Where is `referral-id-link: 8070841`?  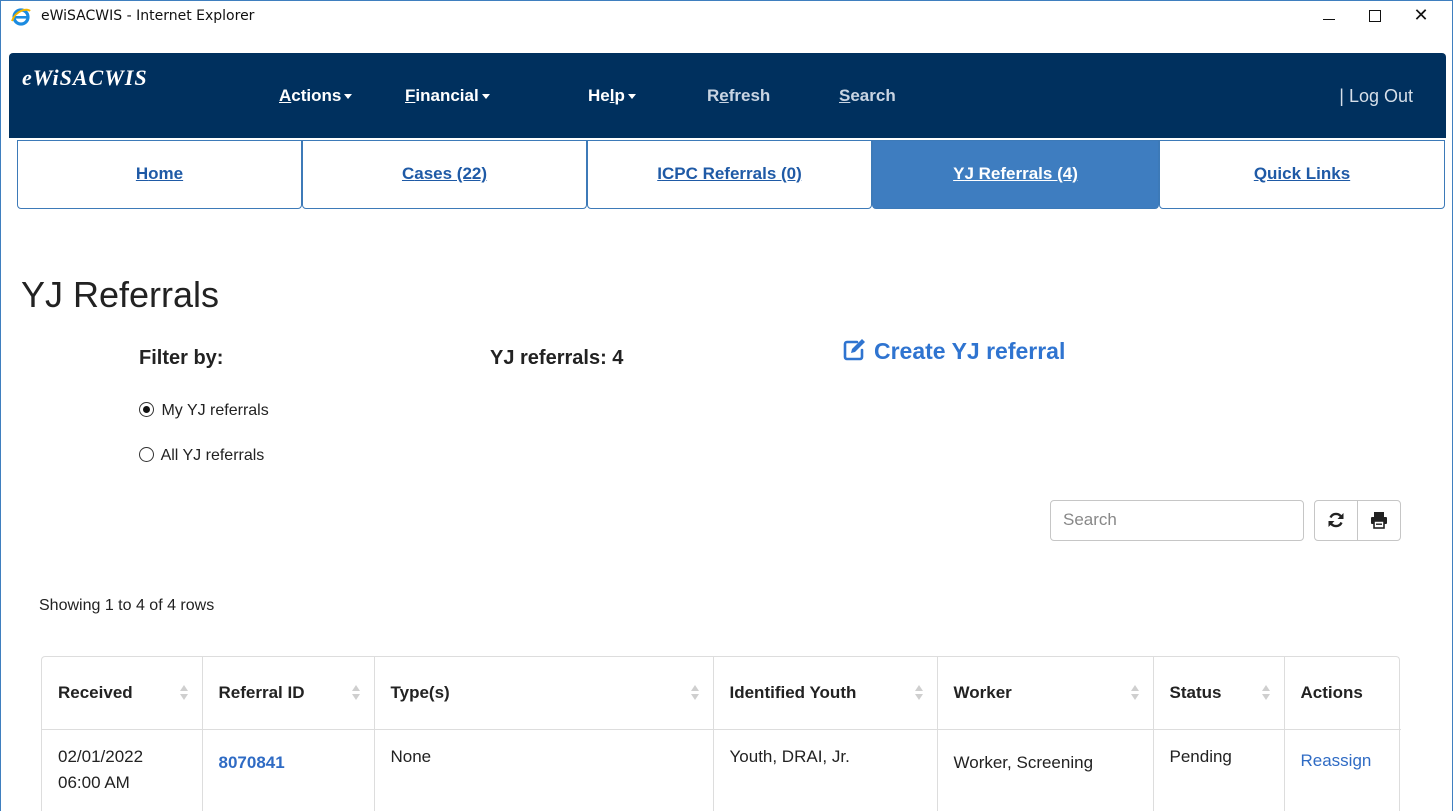 referral-id-link: 8070841 is located at coordinates (252, 762).